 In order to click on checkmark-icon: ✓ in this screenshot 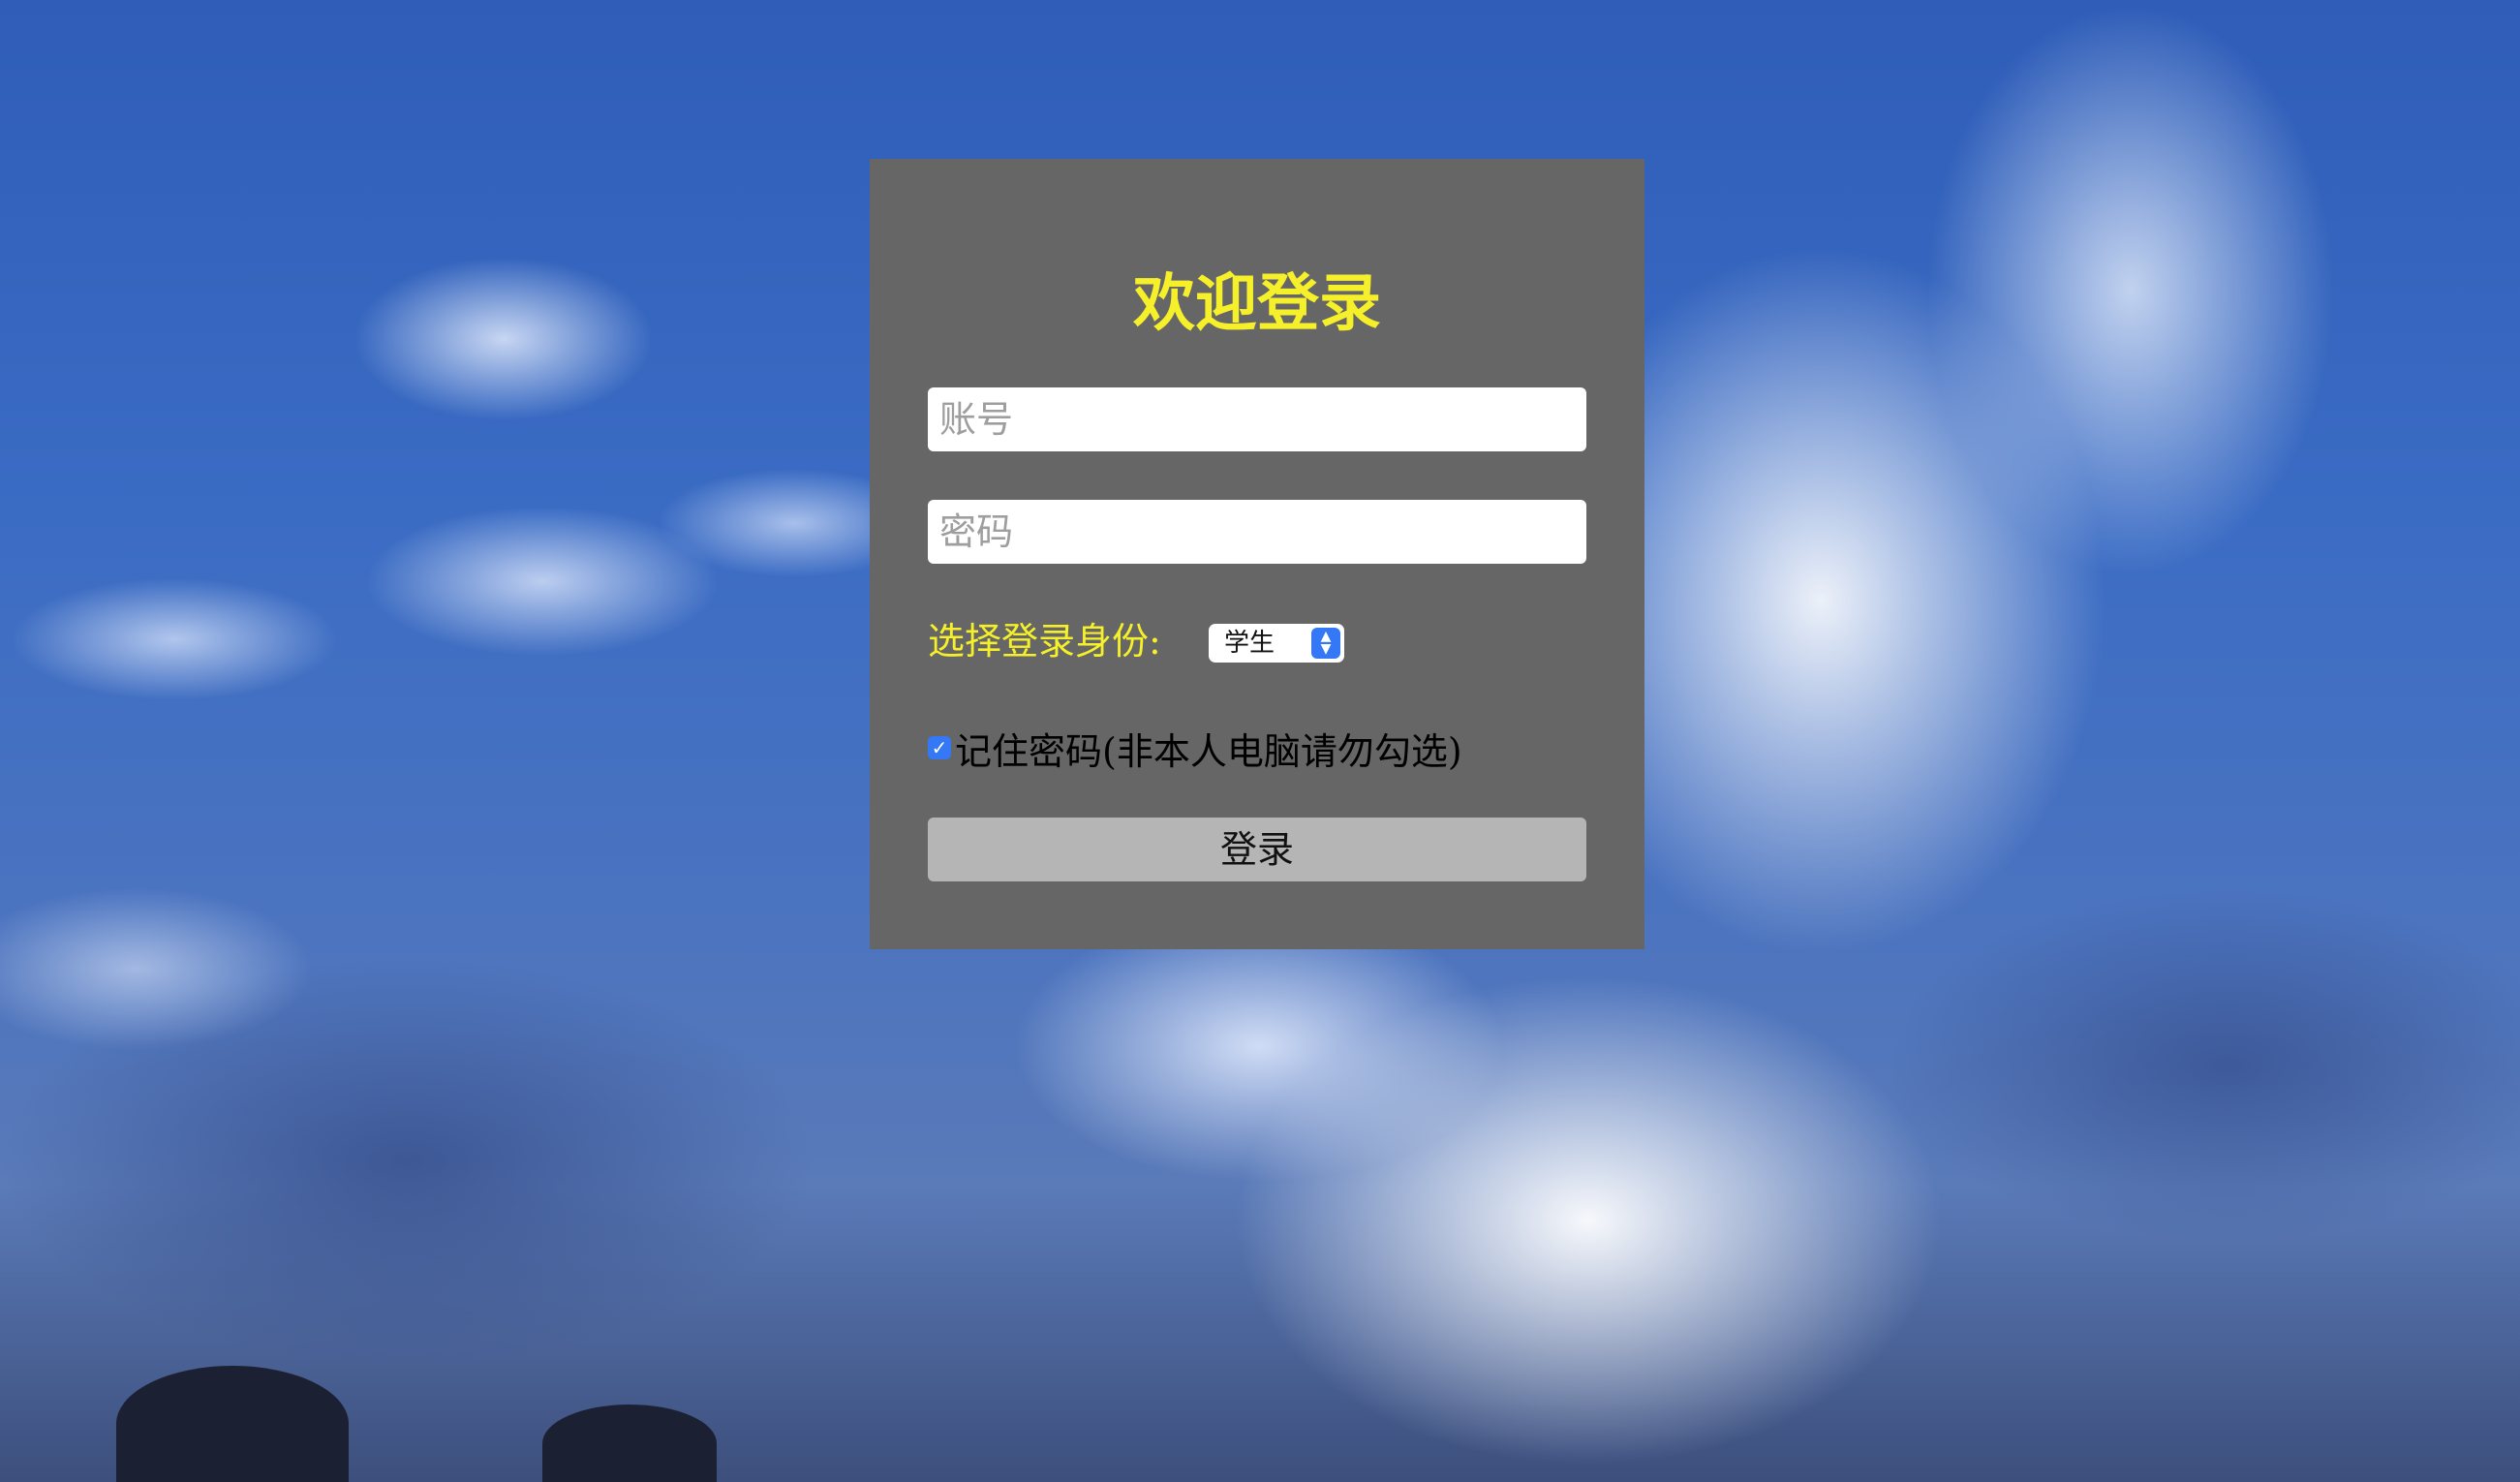, I will do `click(940, 747)`.